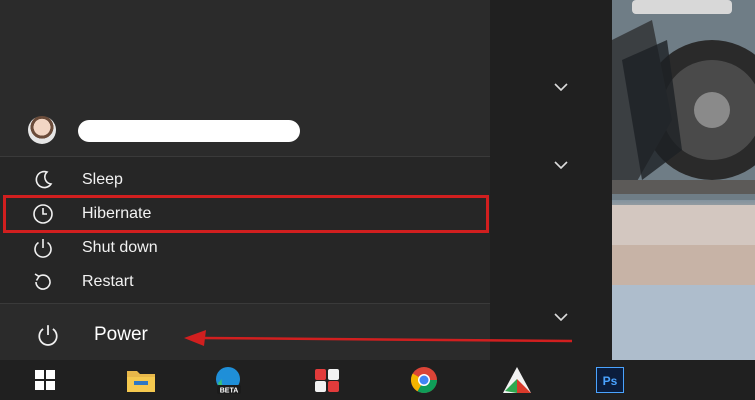 Image resolution: width=755 pixels, height=400 pixels. What do you see at coordinates (43, 282) in the screenshot?
I see `restart-icon` at bounding box center [43, 282].